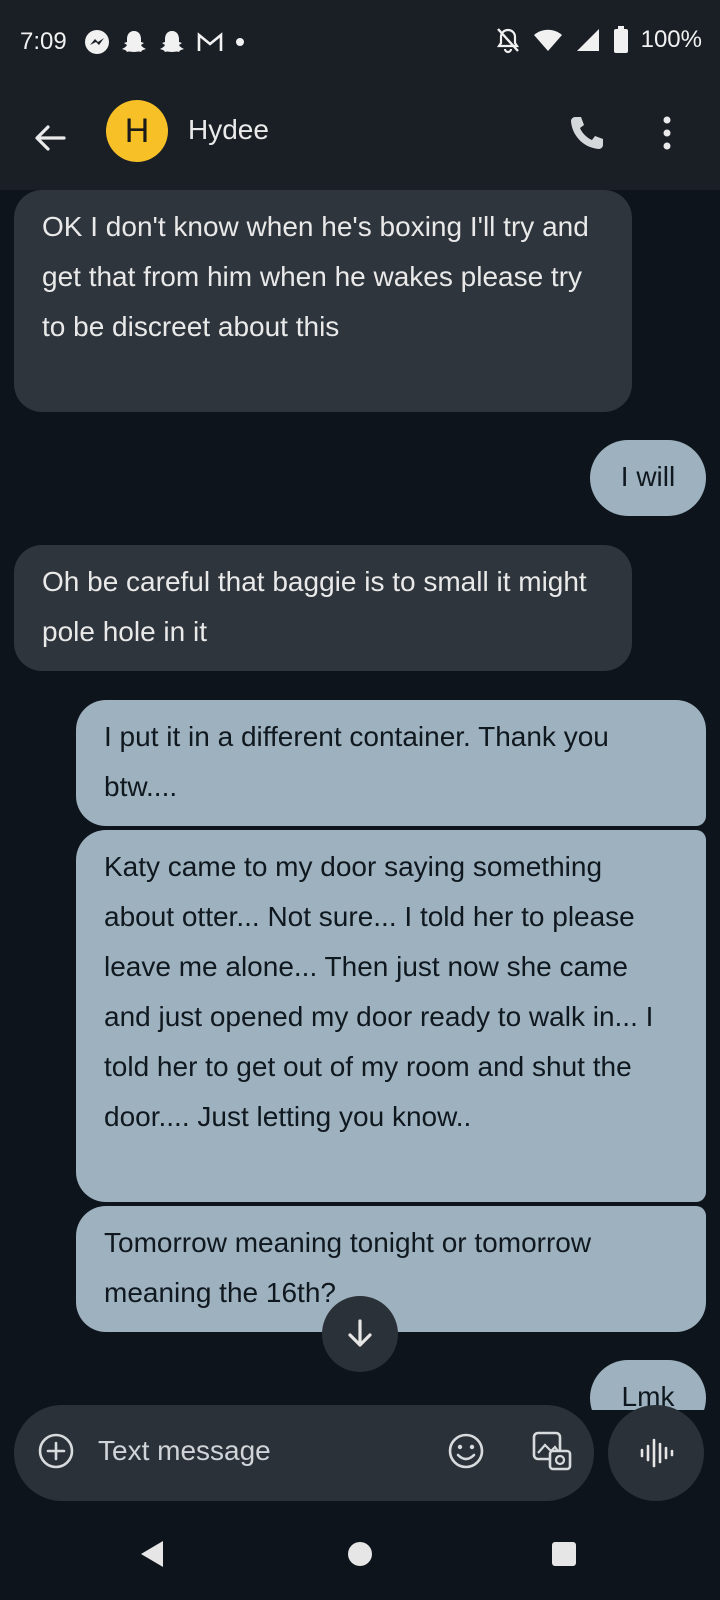 The width and height of the screenshot is (720, 1600). I want to click on attach-button, so click(56, 1451).